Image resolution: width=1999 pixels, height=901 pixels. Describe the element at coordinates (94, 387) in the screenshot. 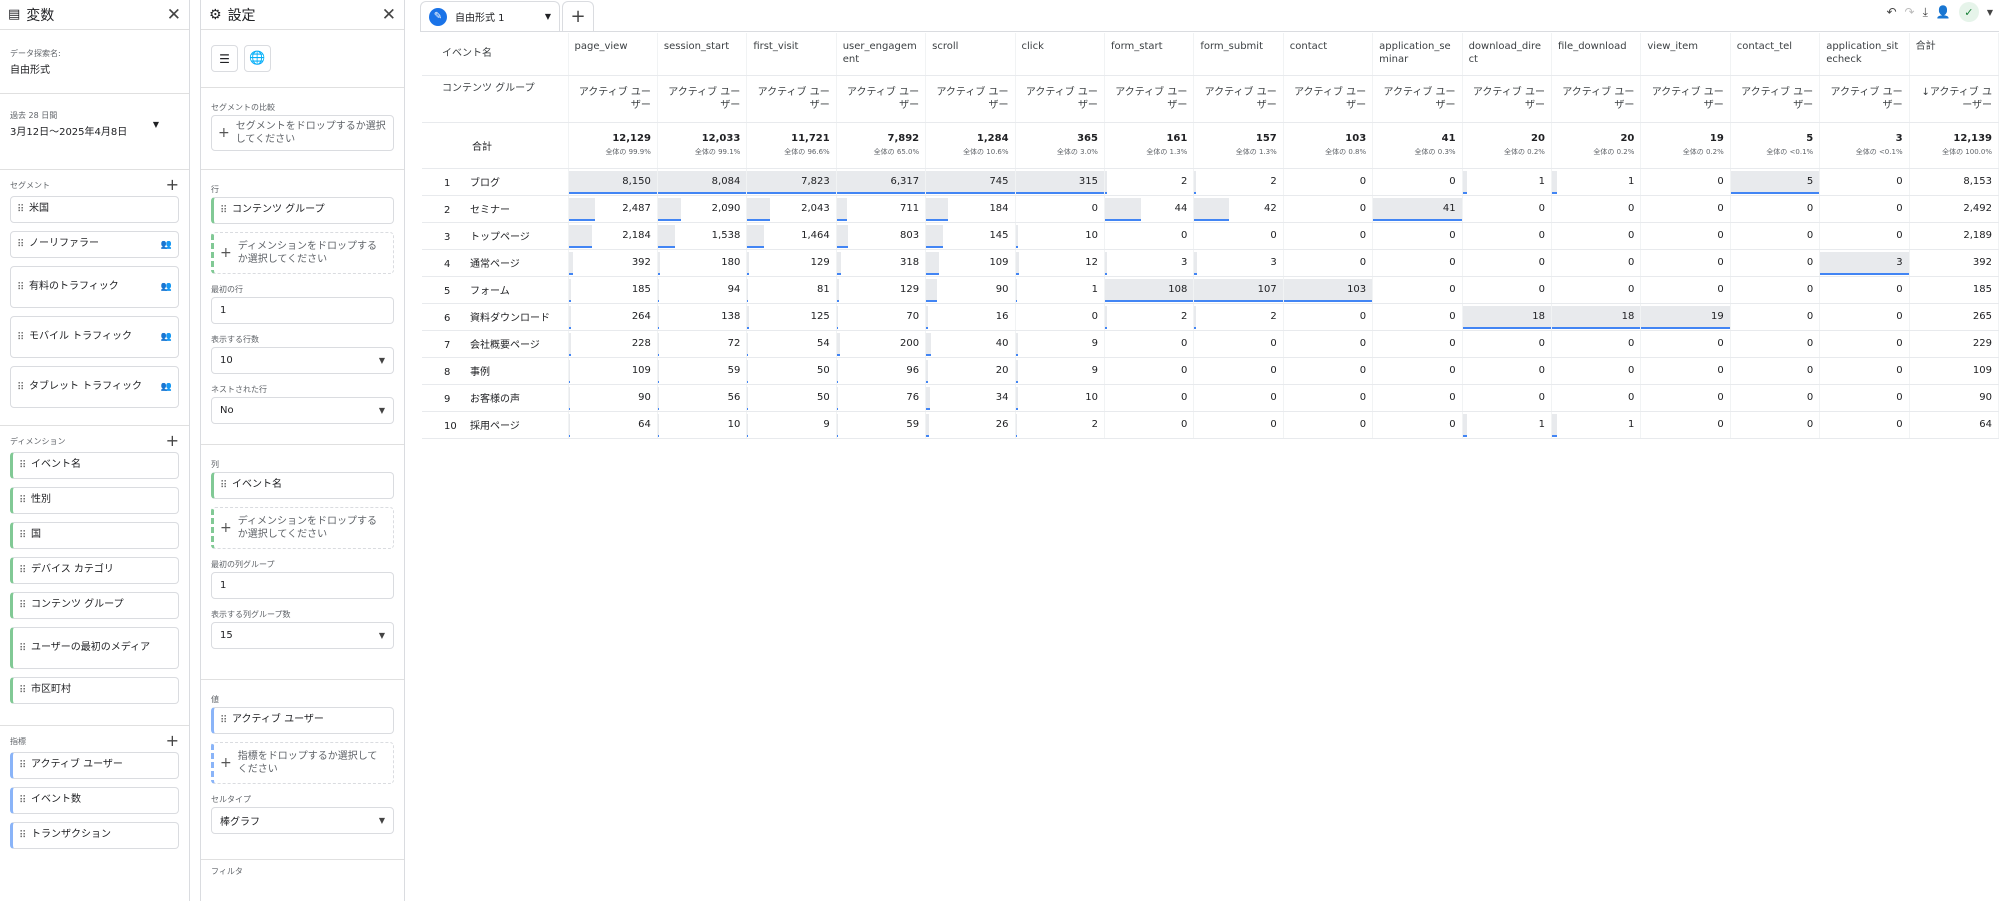

I see `segment-chip: ⠿ タブレット トラフィック 👥` at that location.